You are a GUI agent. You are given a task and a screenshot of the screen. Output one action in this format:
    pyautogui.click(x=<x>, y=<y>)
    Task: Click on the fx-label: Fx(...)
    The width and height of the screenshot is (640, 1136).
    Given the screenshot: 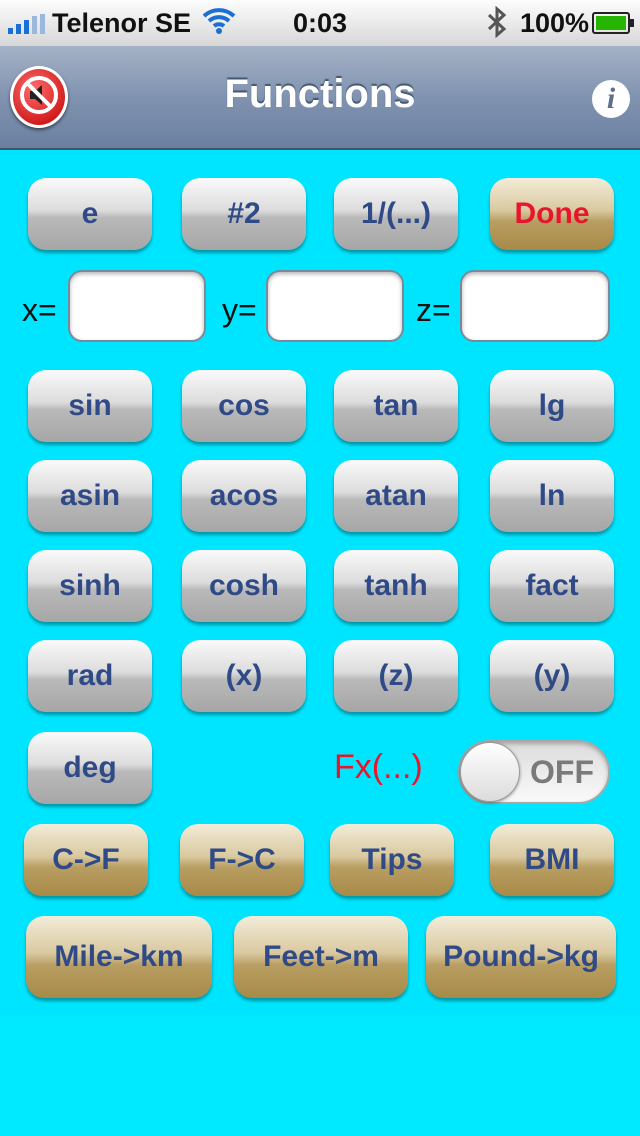 What is the action you would take?
    pyautogui.click(x=378, y=767)
    